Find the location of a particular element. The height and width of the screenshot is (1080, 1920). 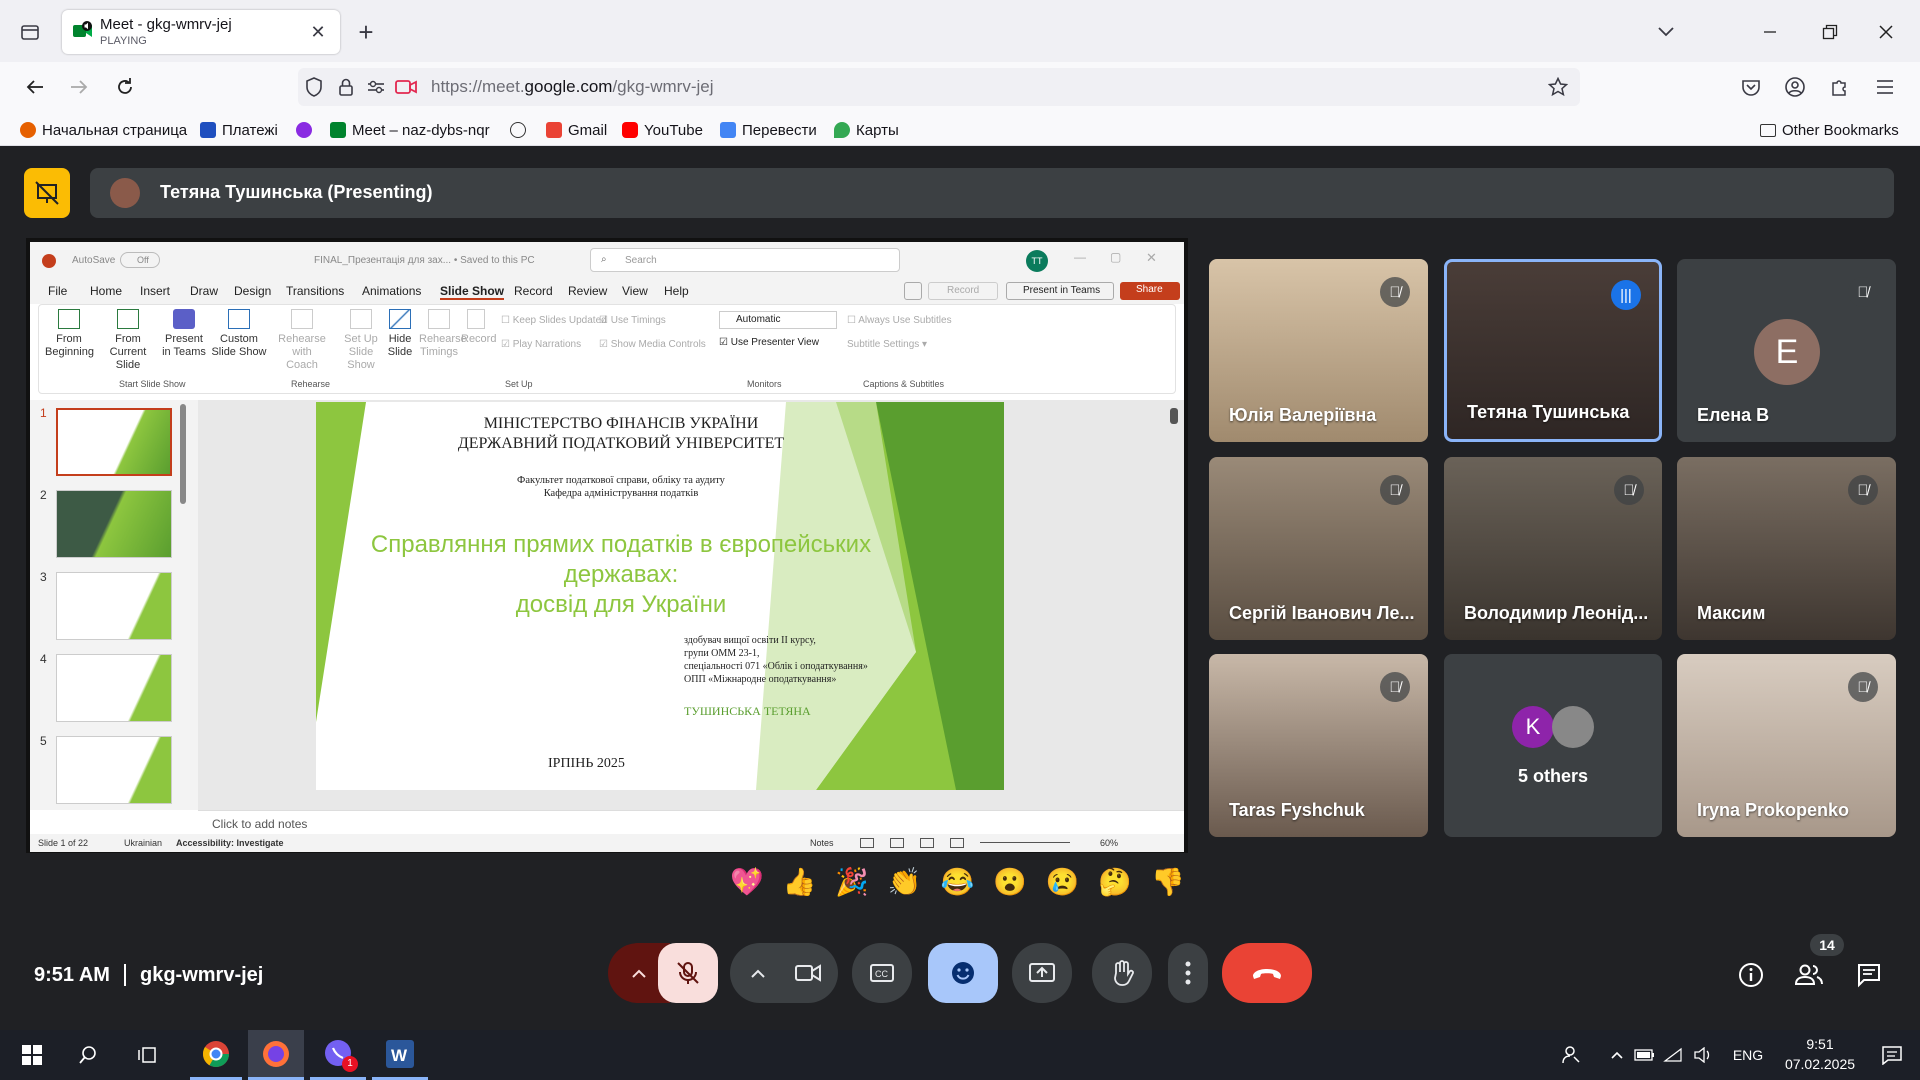

close-window-icon is located at coordinates (1886, 32).